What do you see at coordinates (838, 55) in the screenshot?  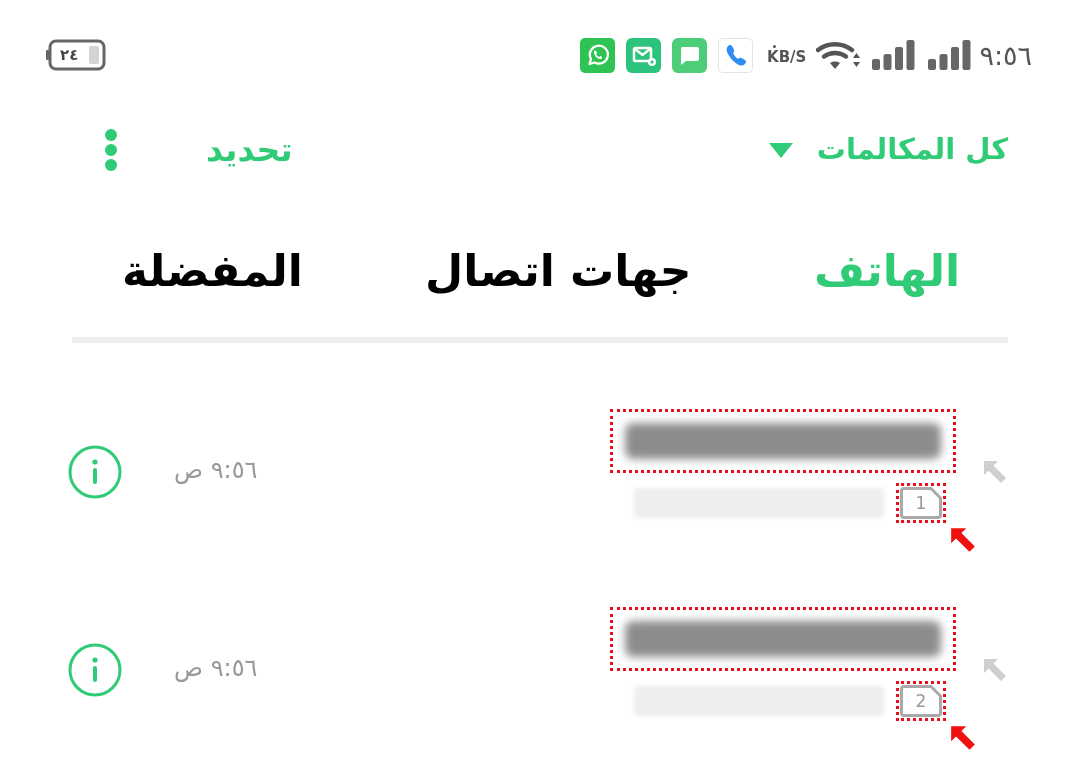 I see `wifi-icon` at bounding box center [838, 55].